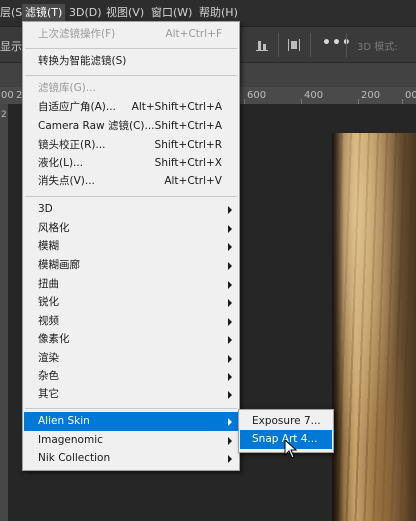 The image size is (416, 521). Describe the element at coordinates (131, 61) in the screenshot. I see `menu-item-convert-smart-filter: 转换为智能滤镜(S)` at that location.